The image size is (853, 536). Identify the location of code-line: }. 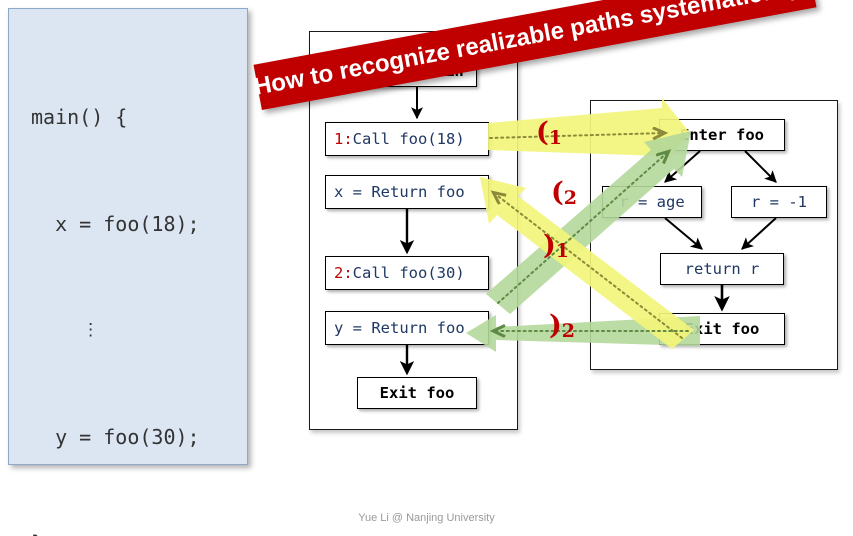
(137, 531).